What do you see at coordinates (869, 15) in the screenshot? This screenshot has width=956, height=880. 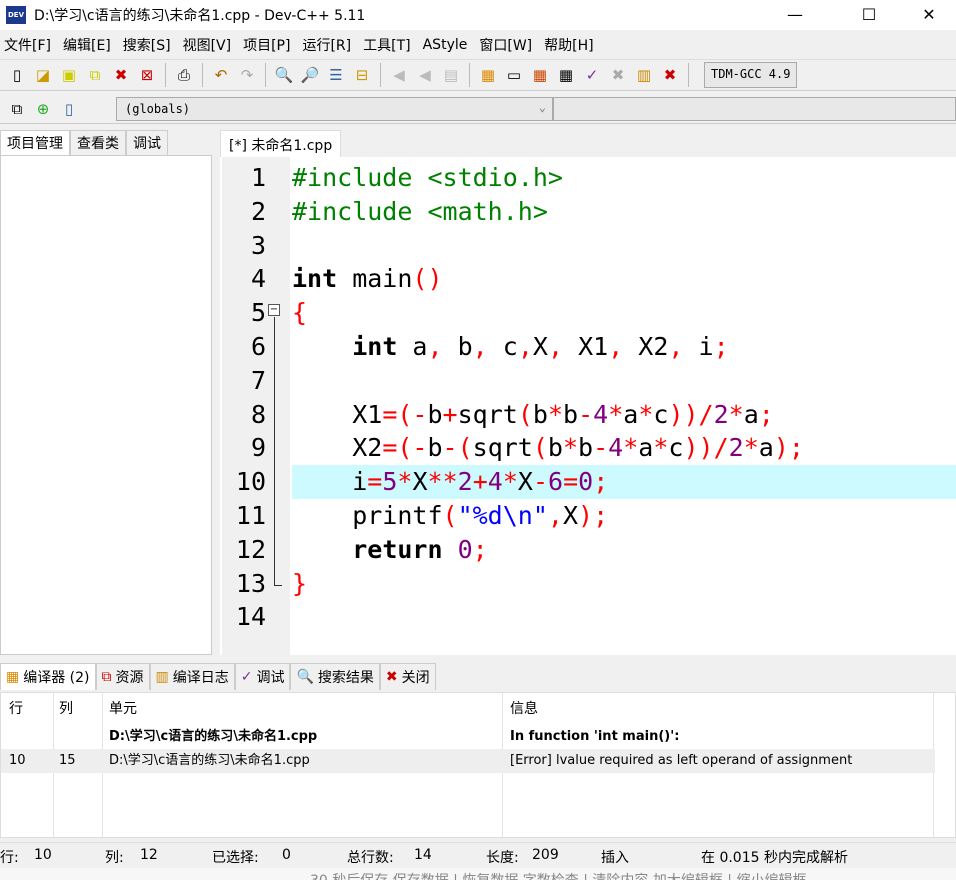 I see `maximize-button: ☐` at bounding box center [869, 15].